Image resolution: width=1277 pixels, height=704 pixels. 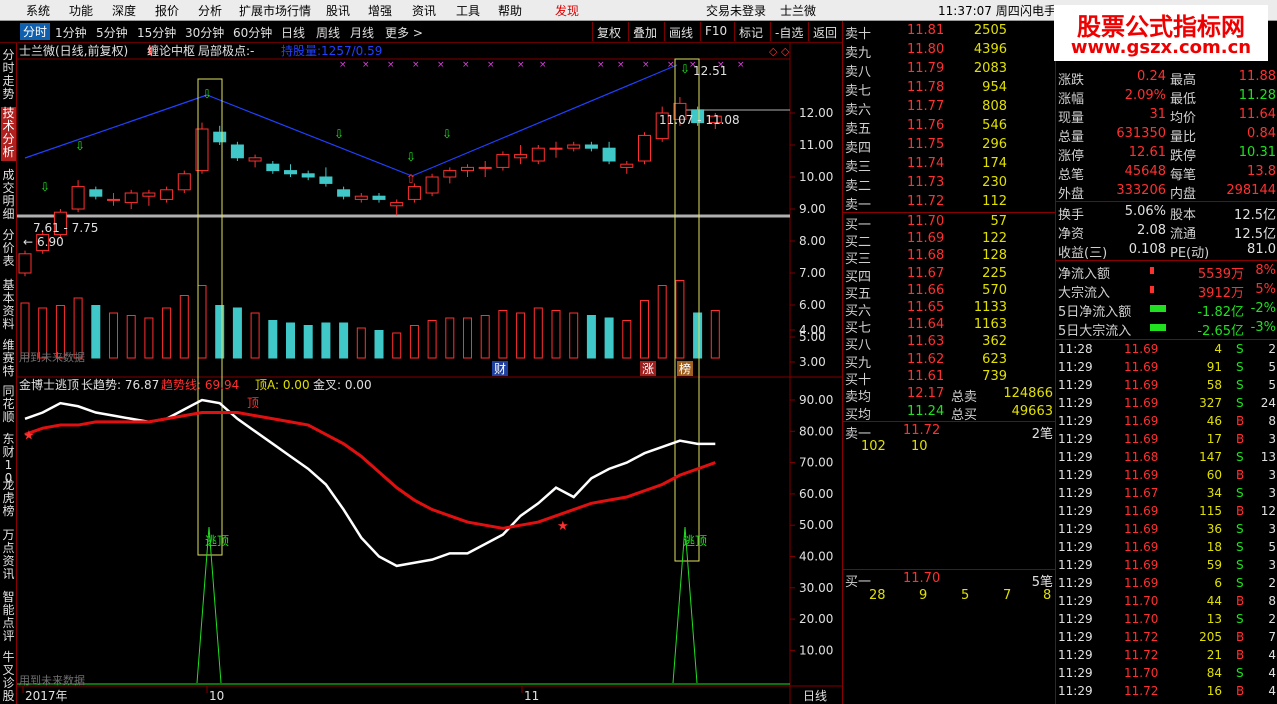 I want to click on flash-trade: 闪电手, so click(x=1038, y=10).